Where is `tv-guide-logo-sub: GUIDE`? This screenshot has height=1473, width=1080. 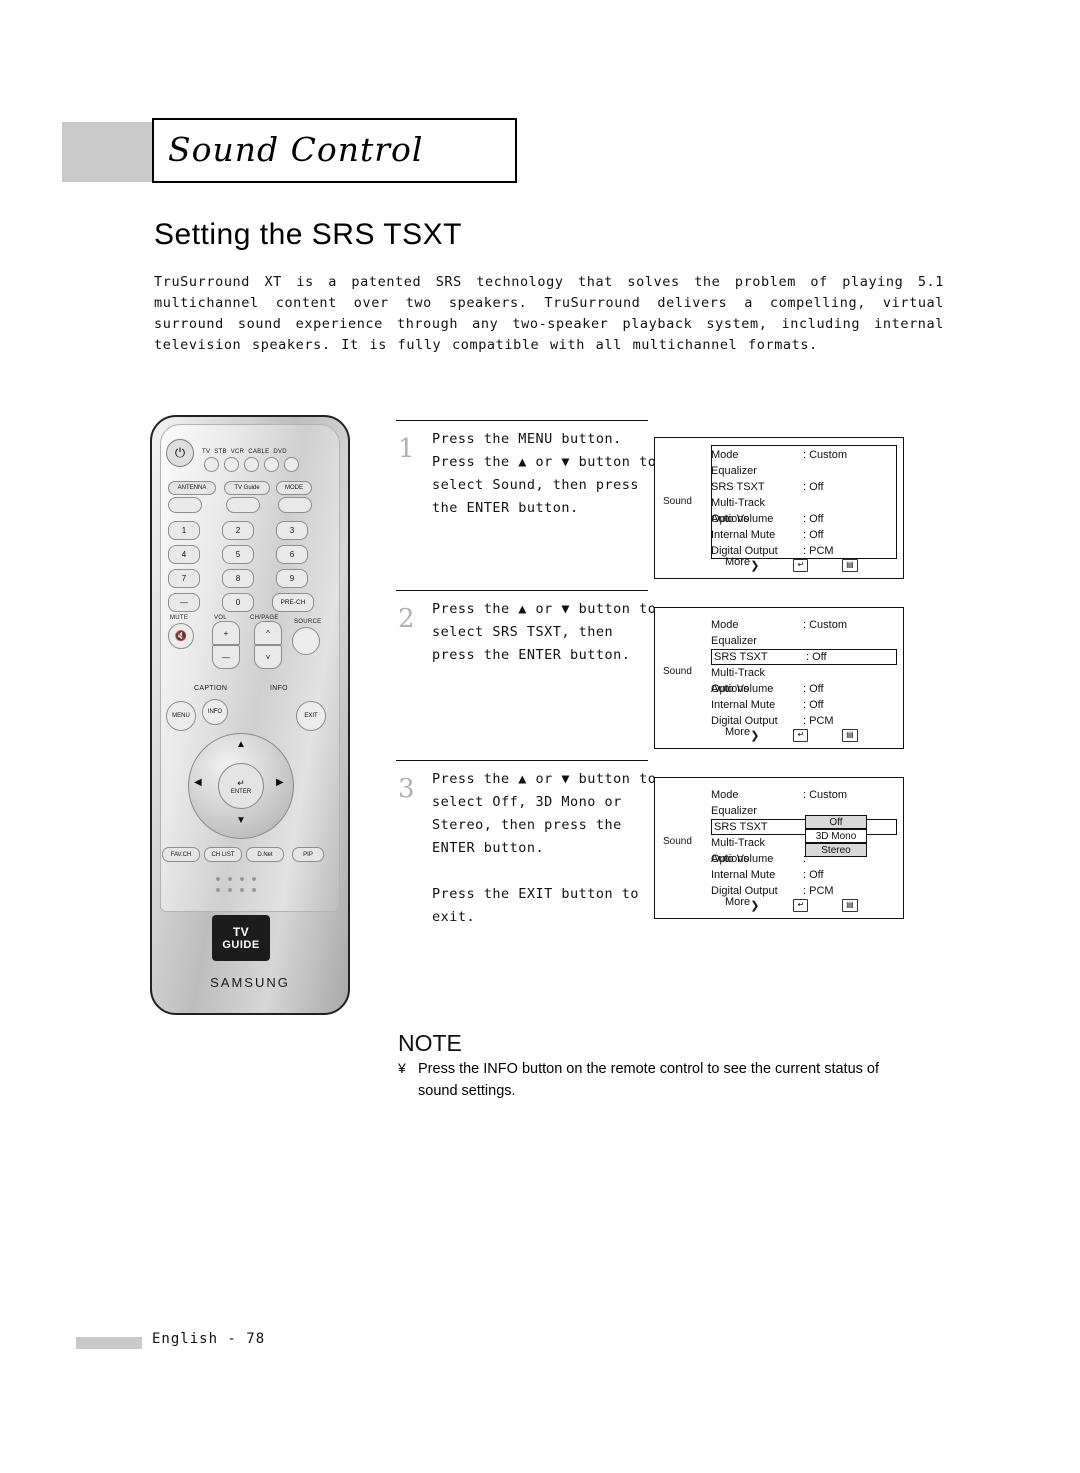
tv-guide-logo-sub: GUIDE is located at coordinates (241, 945).